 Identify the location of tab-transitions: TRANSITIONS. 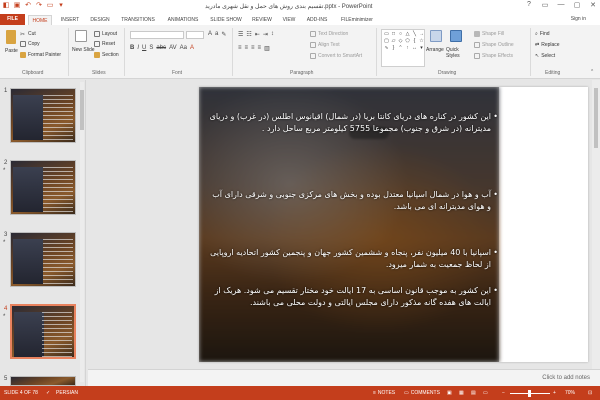
(138, 20).